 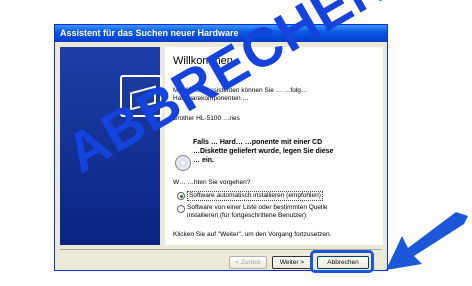 What do you see at coordinates (427, 241) in the screenshot?
I see `arrow-icon` at bounding box center [427, 241].